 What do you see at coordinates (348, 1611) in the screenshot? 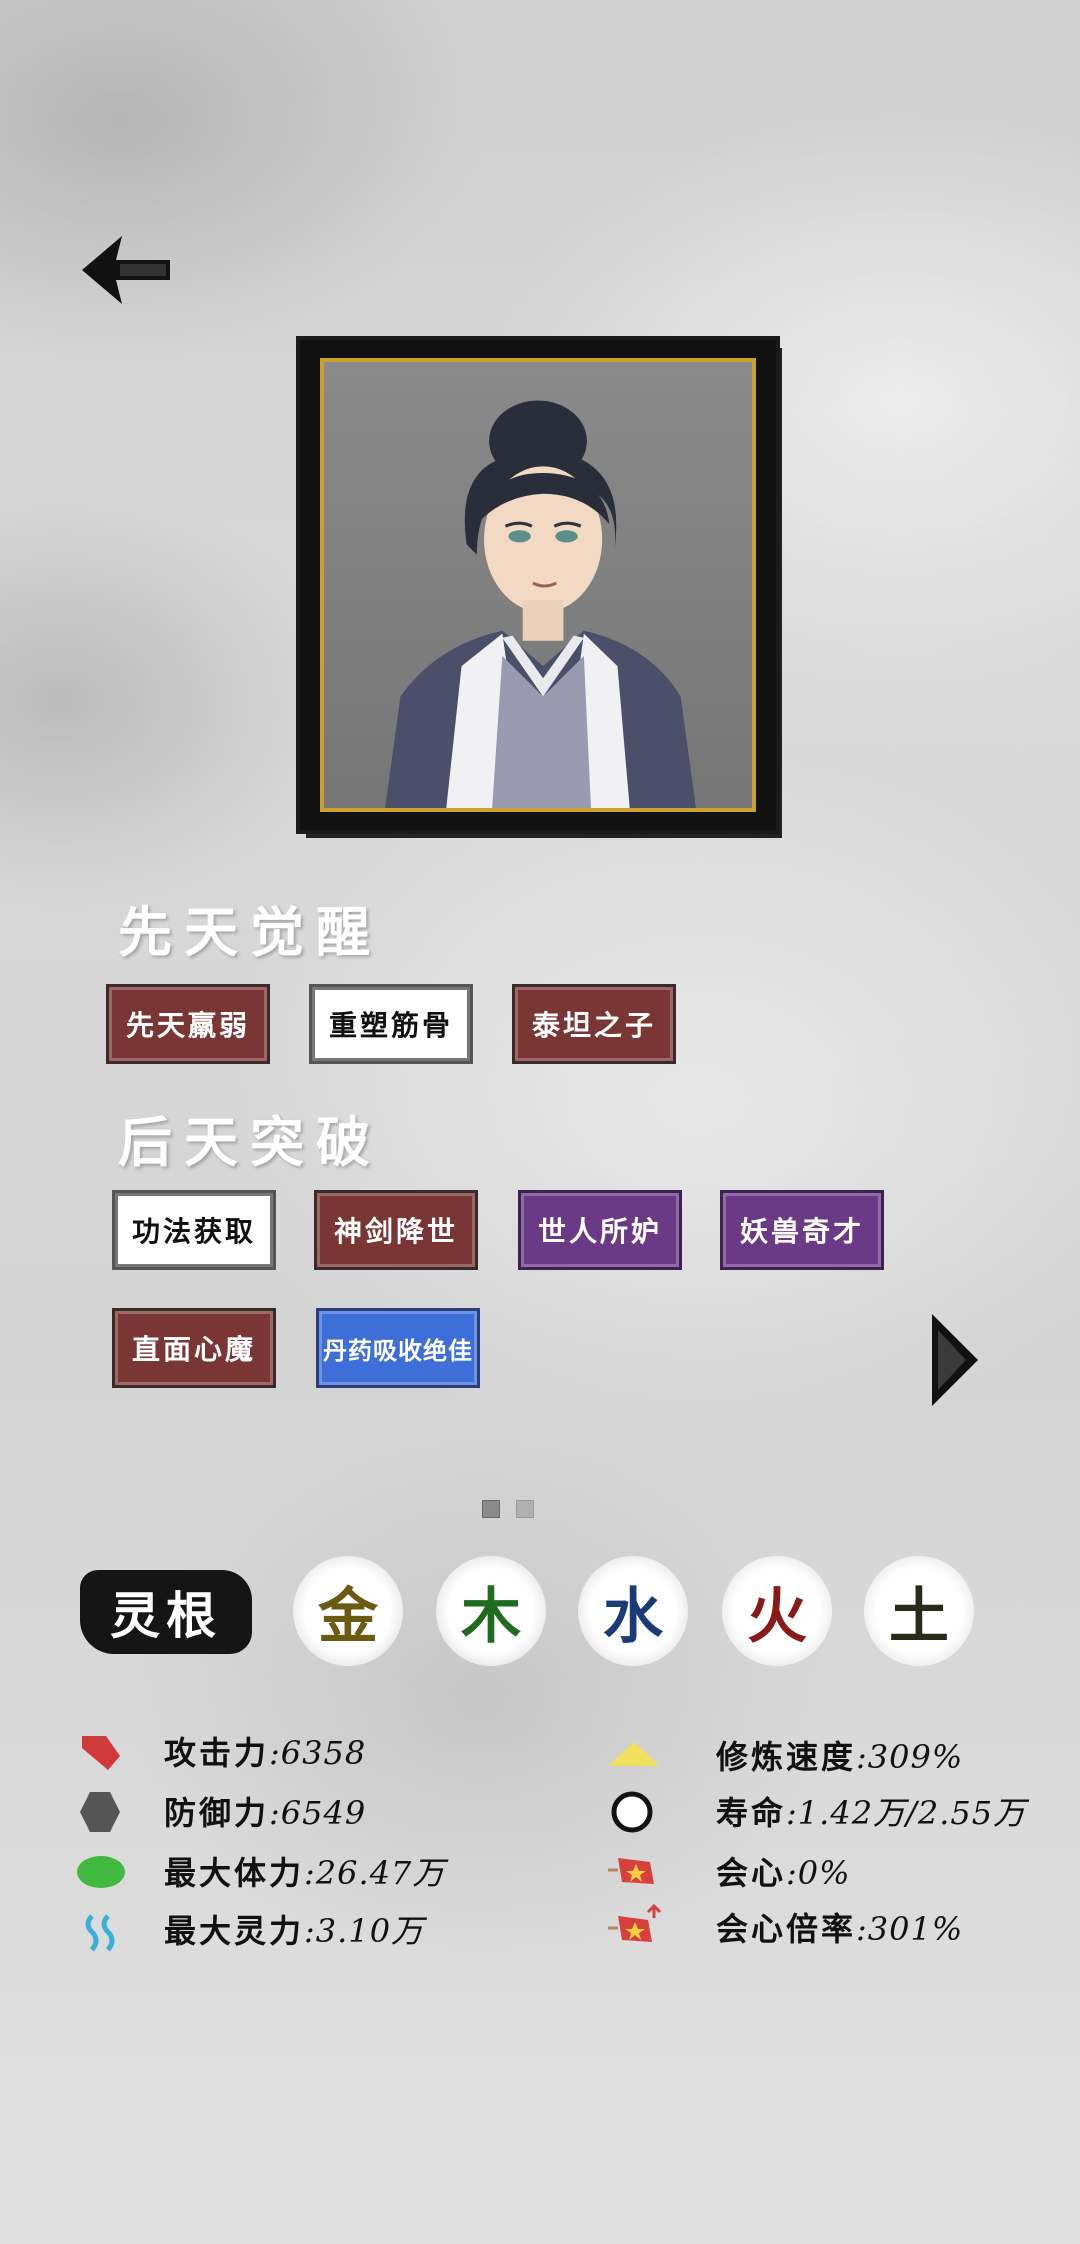
I see `element-metal: 金` at bounding box center [348, 1611].